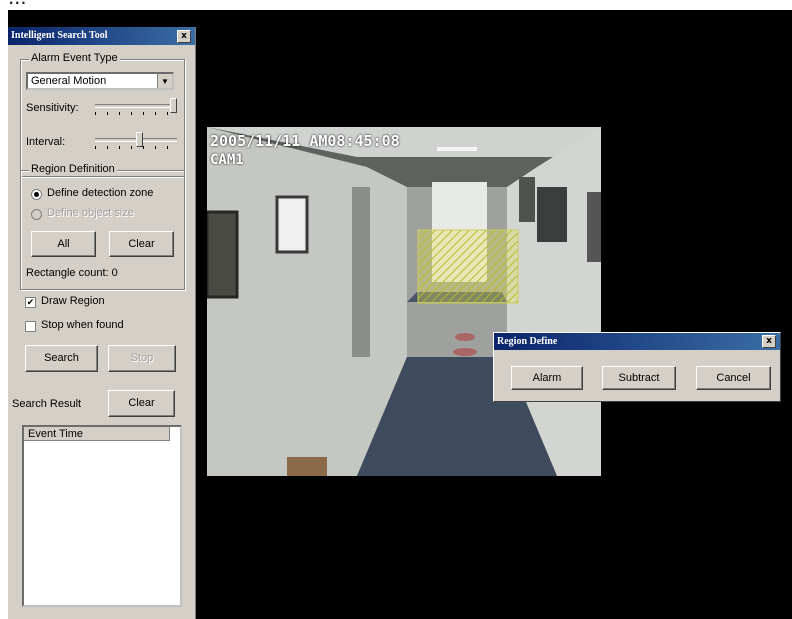  I want to click on event-time-header-label: Event Time, so click(56, 434).